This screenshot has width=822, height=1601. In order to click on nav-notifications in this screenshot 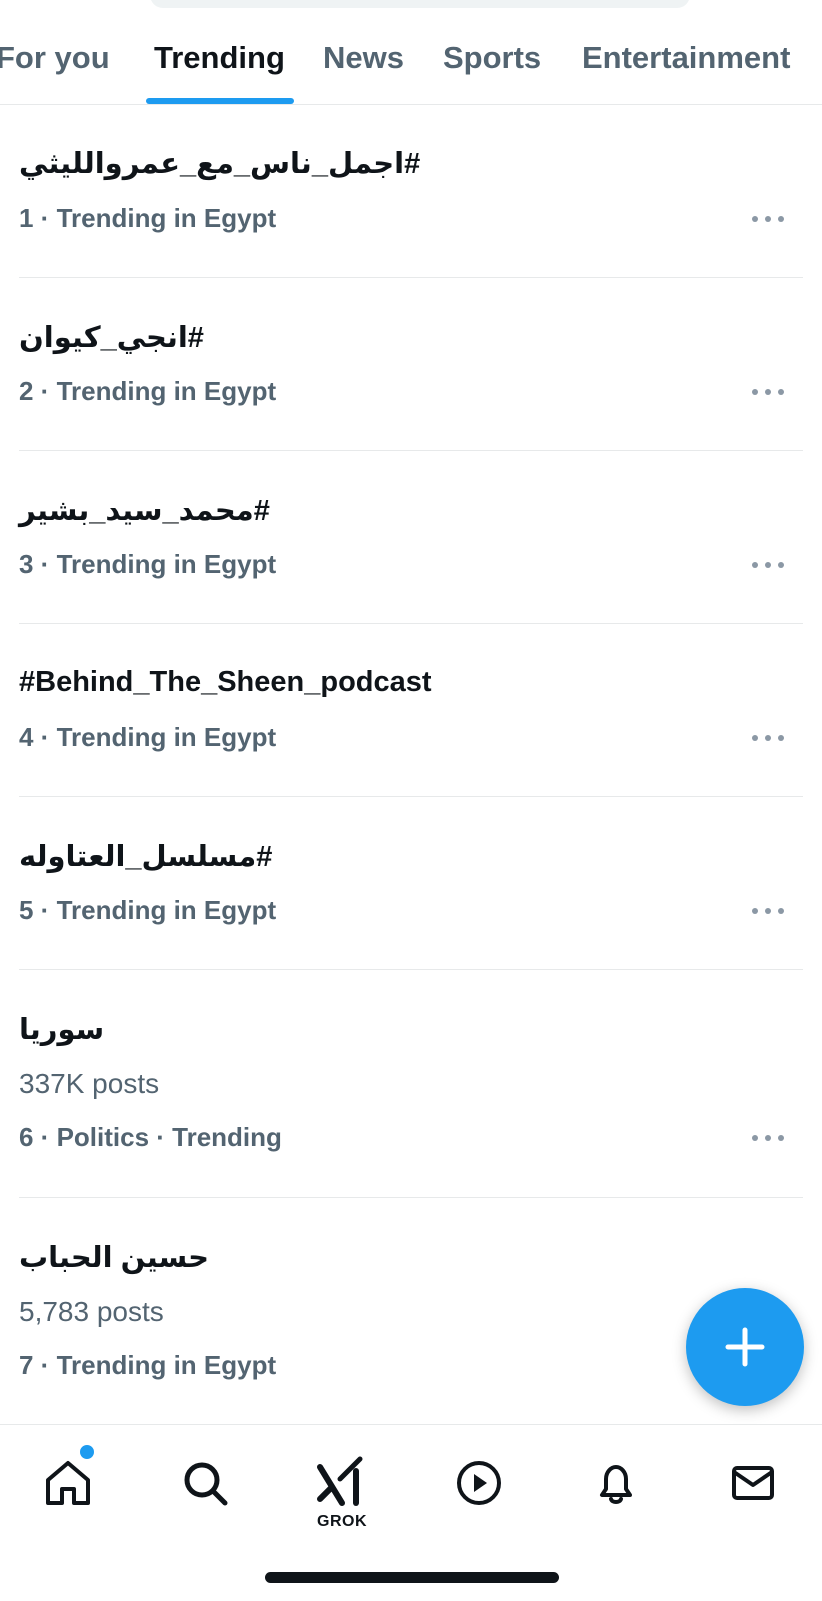, I will do `click(616, 1483)`.